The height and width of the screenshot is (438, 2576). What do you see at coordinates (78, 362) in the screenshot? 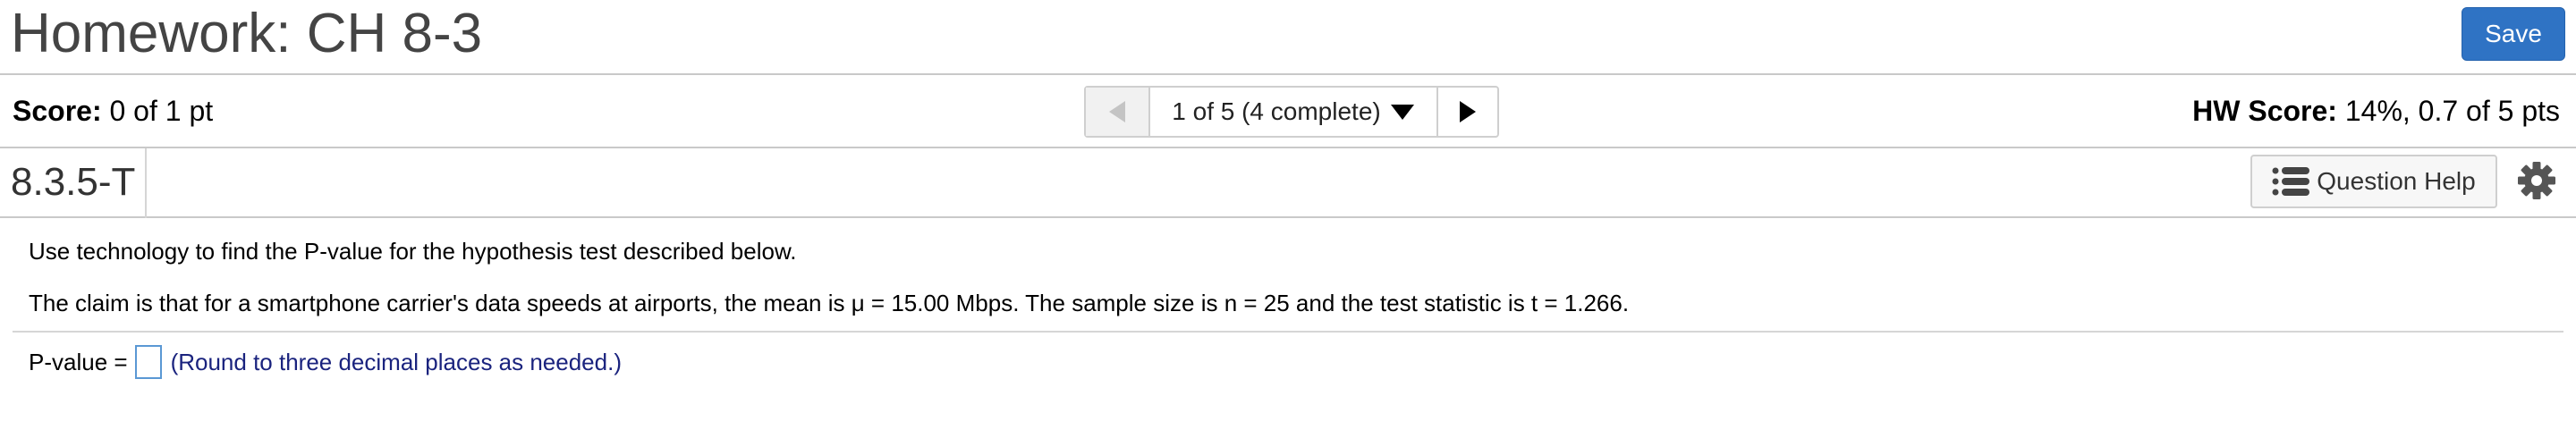
I see `answer-label: P-value =` at bounding box center [78, 362].